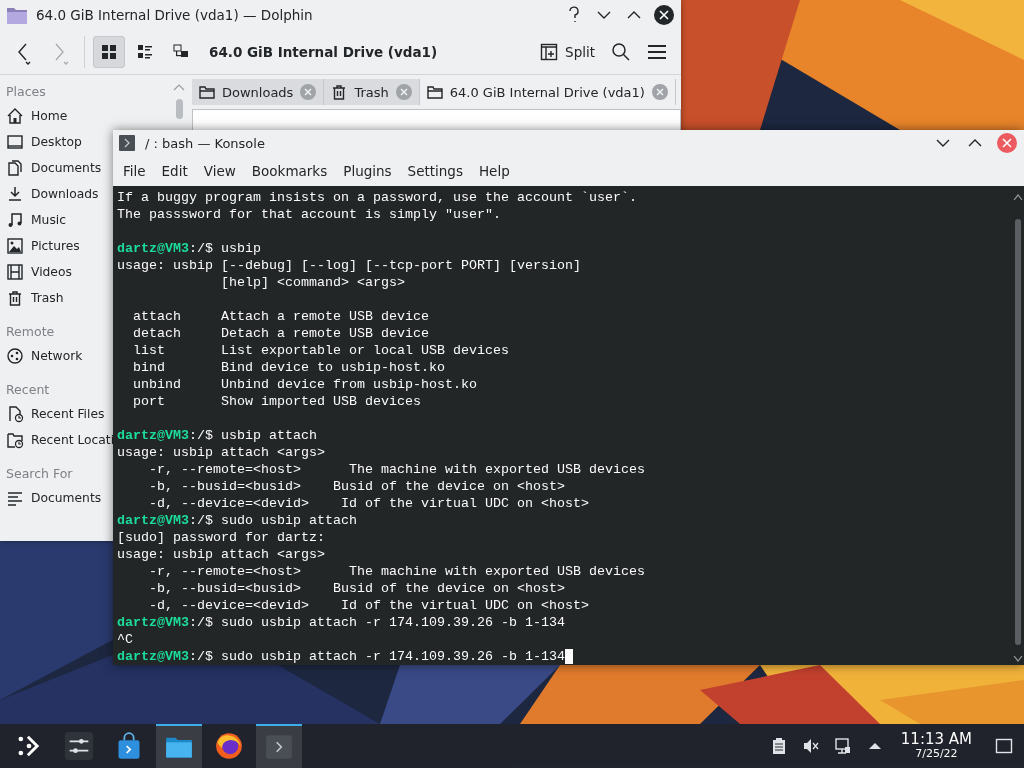  Describe the element at coordinates (35, 298) in the screenshot. I see `sidebar-item: Trash` at that location.